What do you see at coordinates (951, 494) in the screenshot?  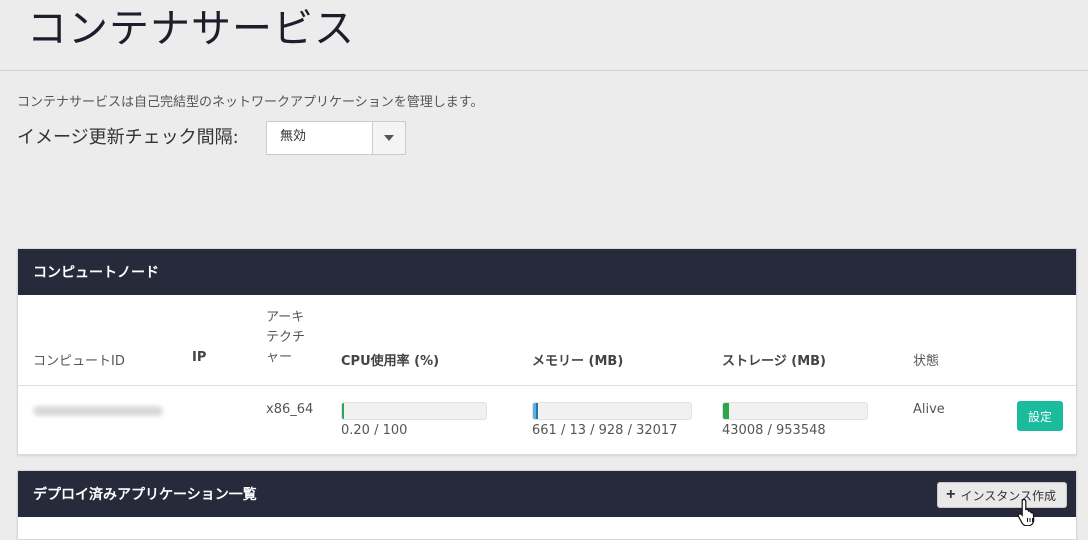 I see `plus-icon: +` at bounding box center [951, 494].